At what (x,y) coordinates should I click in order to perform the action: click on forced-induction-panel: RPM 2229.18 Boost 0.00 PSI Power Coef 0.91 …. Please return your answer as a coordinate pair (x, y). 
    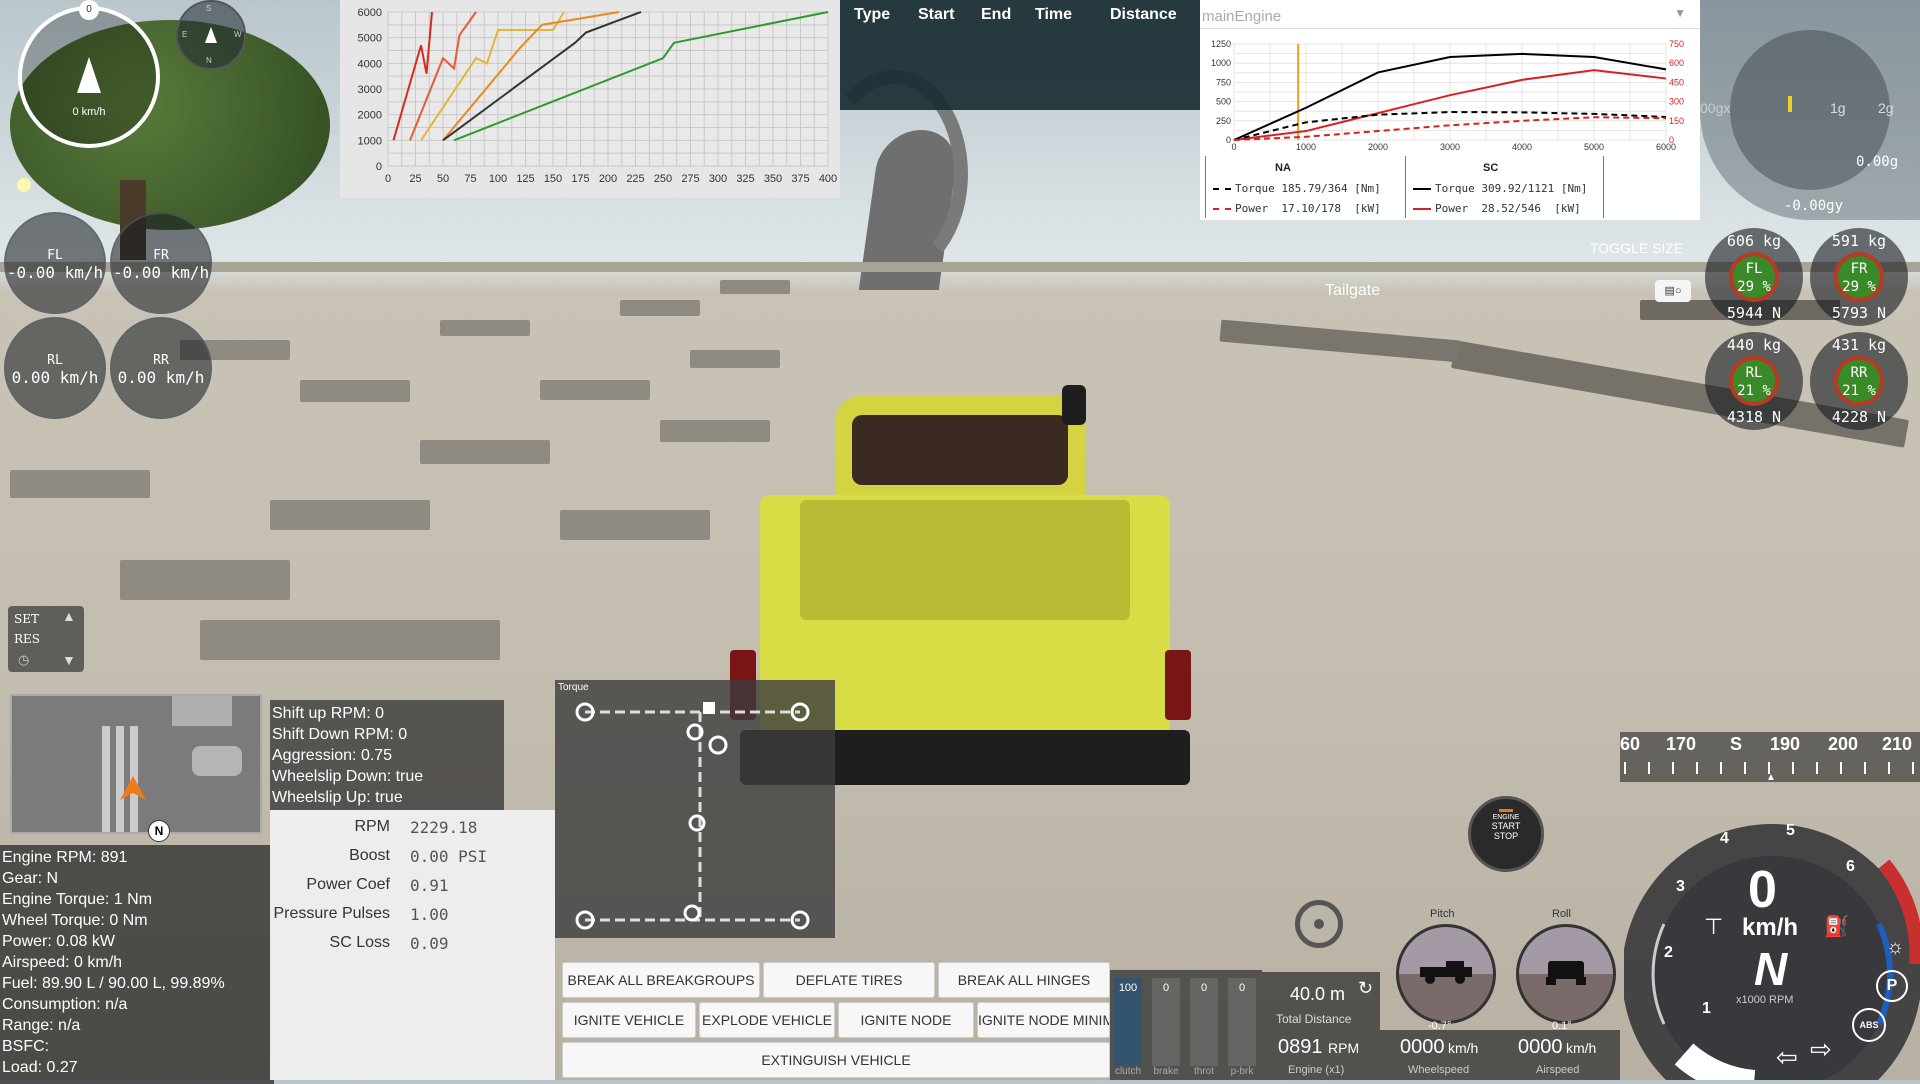
    Looking at the image, I should click on (412, 945).